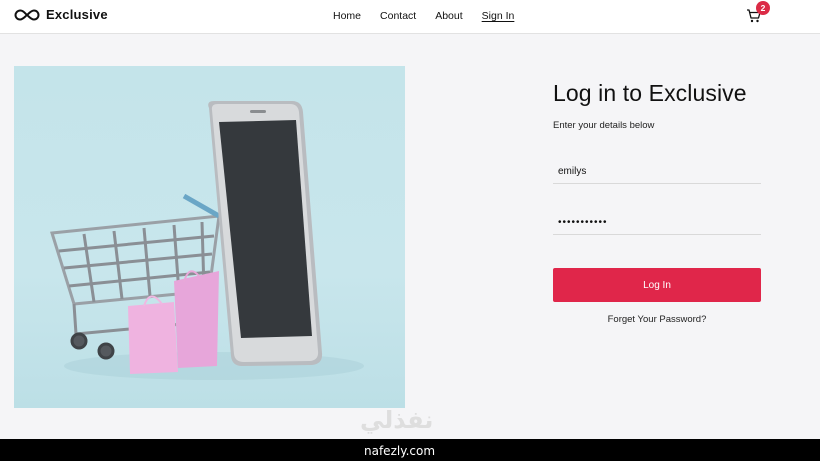 This screenshot has height=461, width=820. Describe the element at coordinates (657, 319) in the screenshot. I see `forgot-password-link: Forget Your Password?` at that location.